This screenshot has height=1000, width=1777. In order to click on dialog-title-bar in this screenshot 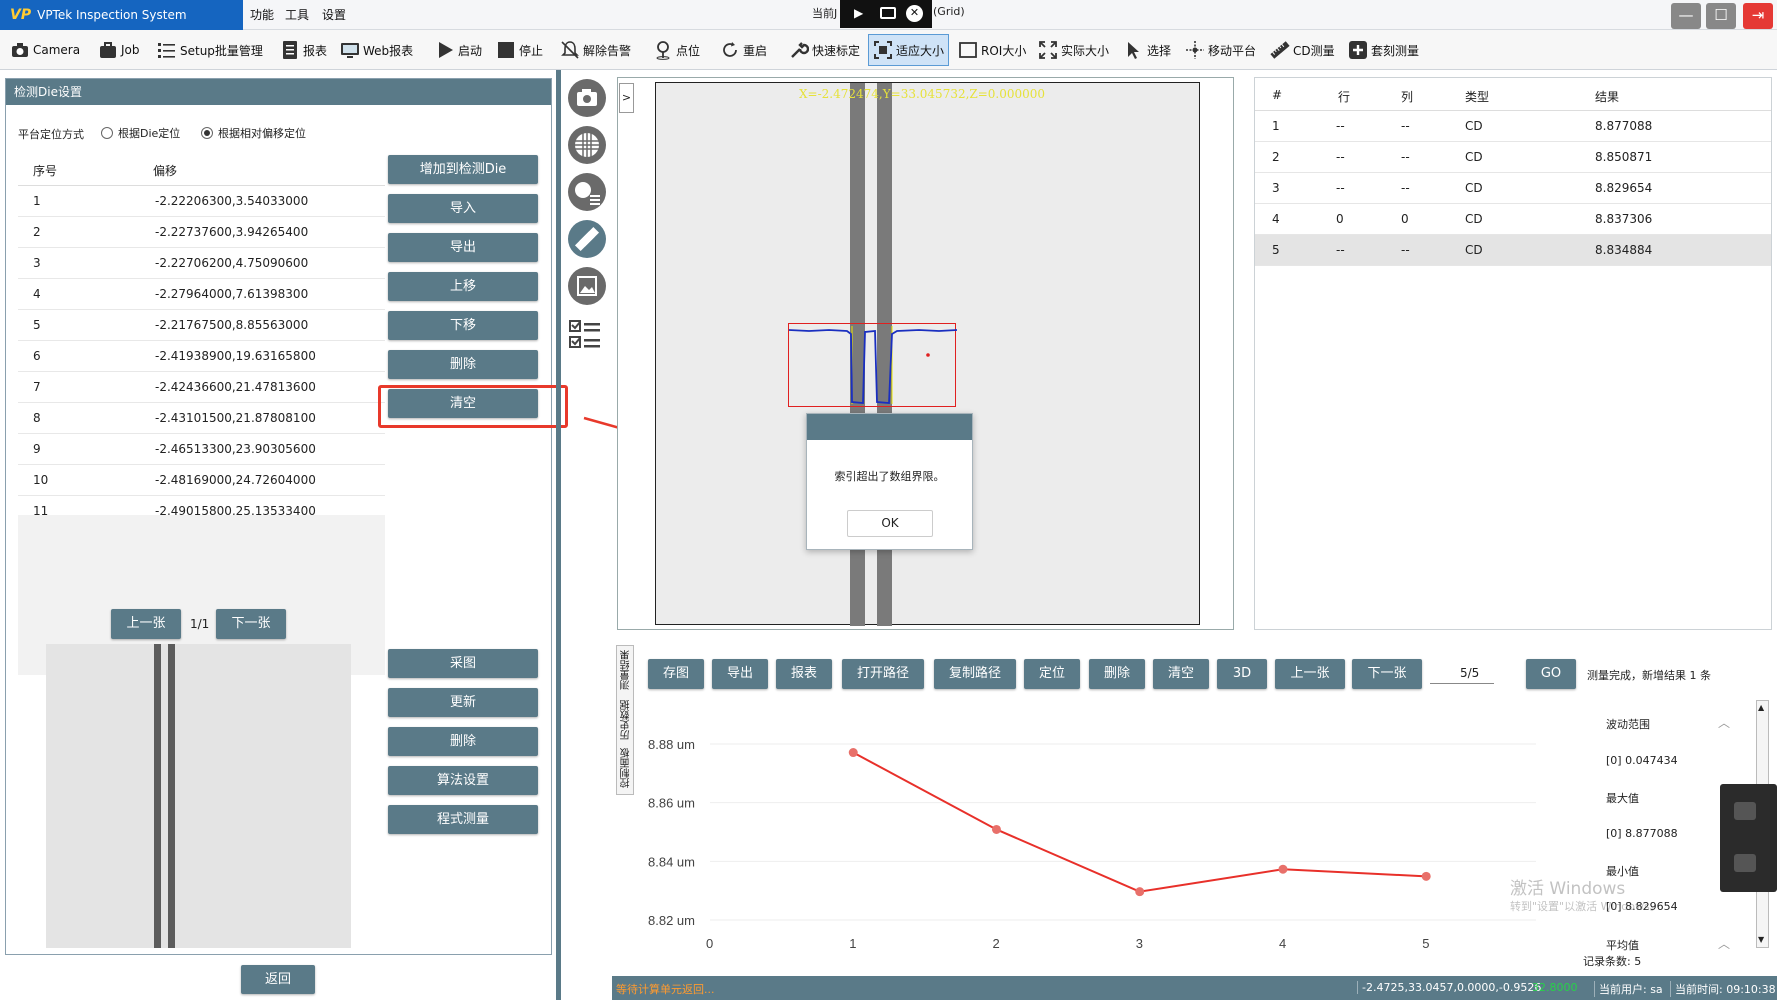, I will do `click(889, 427)`.